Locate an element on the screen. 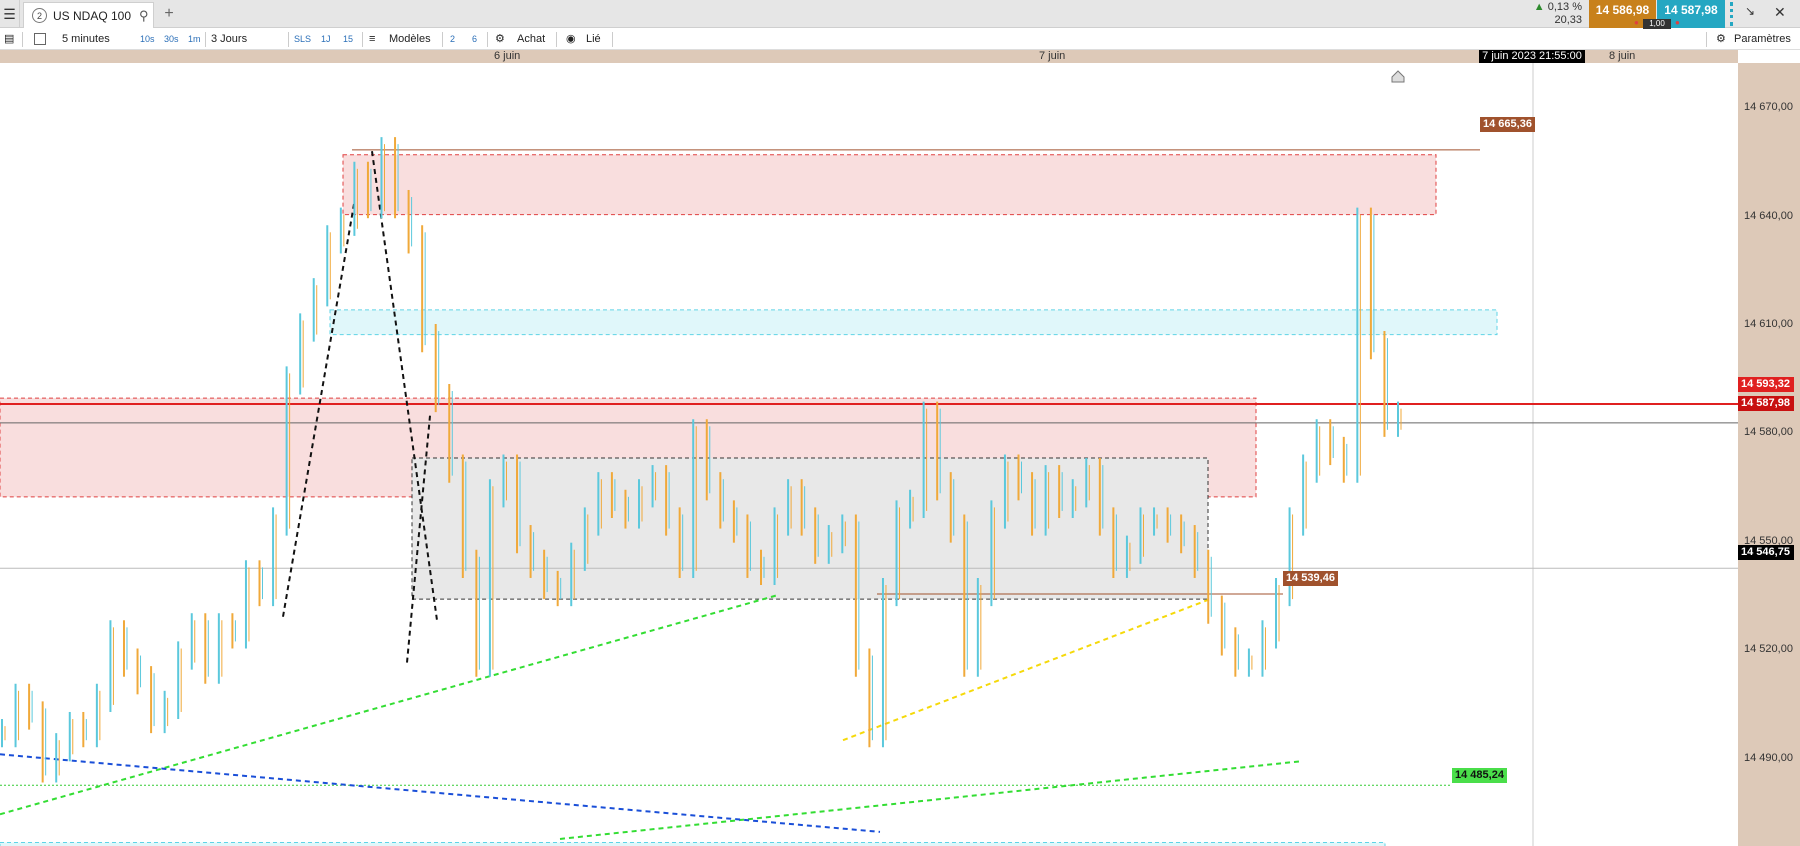 Image resolution: width=1800 pixels, height=846 pixels. current-price-tag: 14 587,98 is located at coordinates (1766, 403).